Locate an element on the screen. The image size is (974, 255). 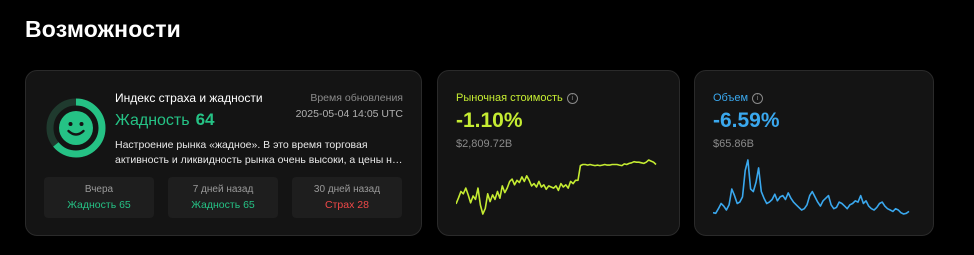
smile-face-icon is located at coordinates (76, 128).